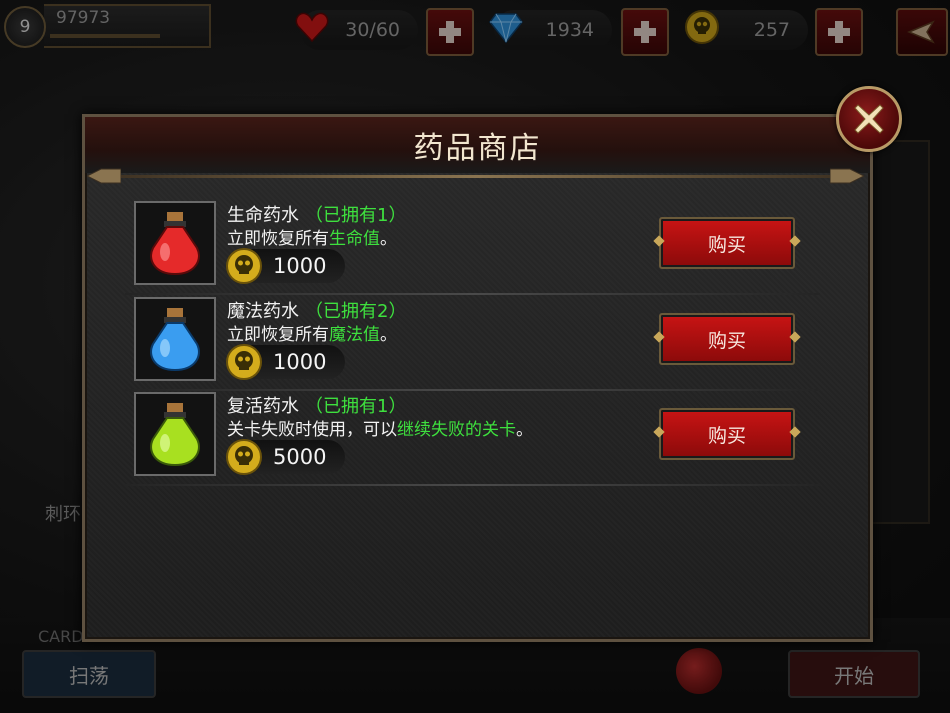  Describe the element at coordinates (263, 406) in the screenshot. I see `item-title: 复活药水` at that location.